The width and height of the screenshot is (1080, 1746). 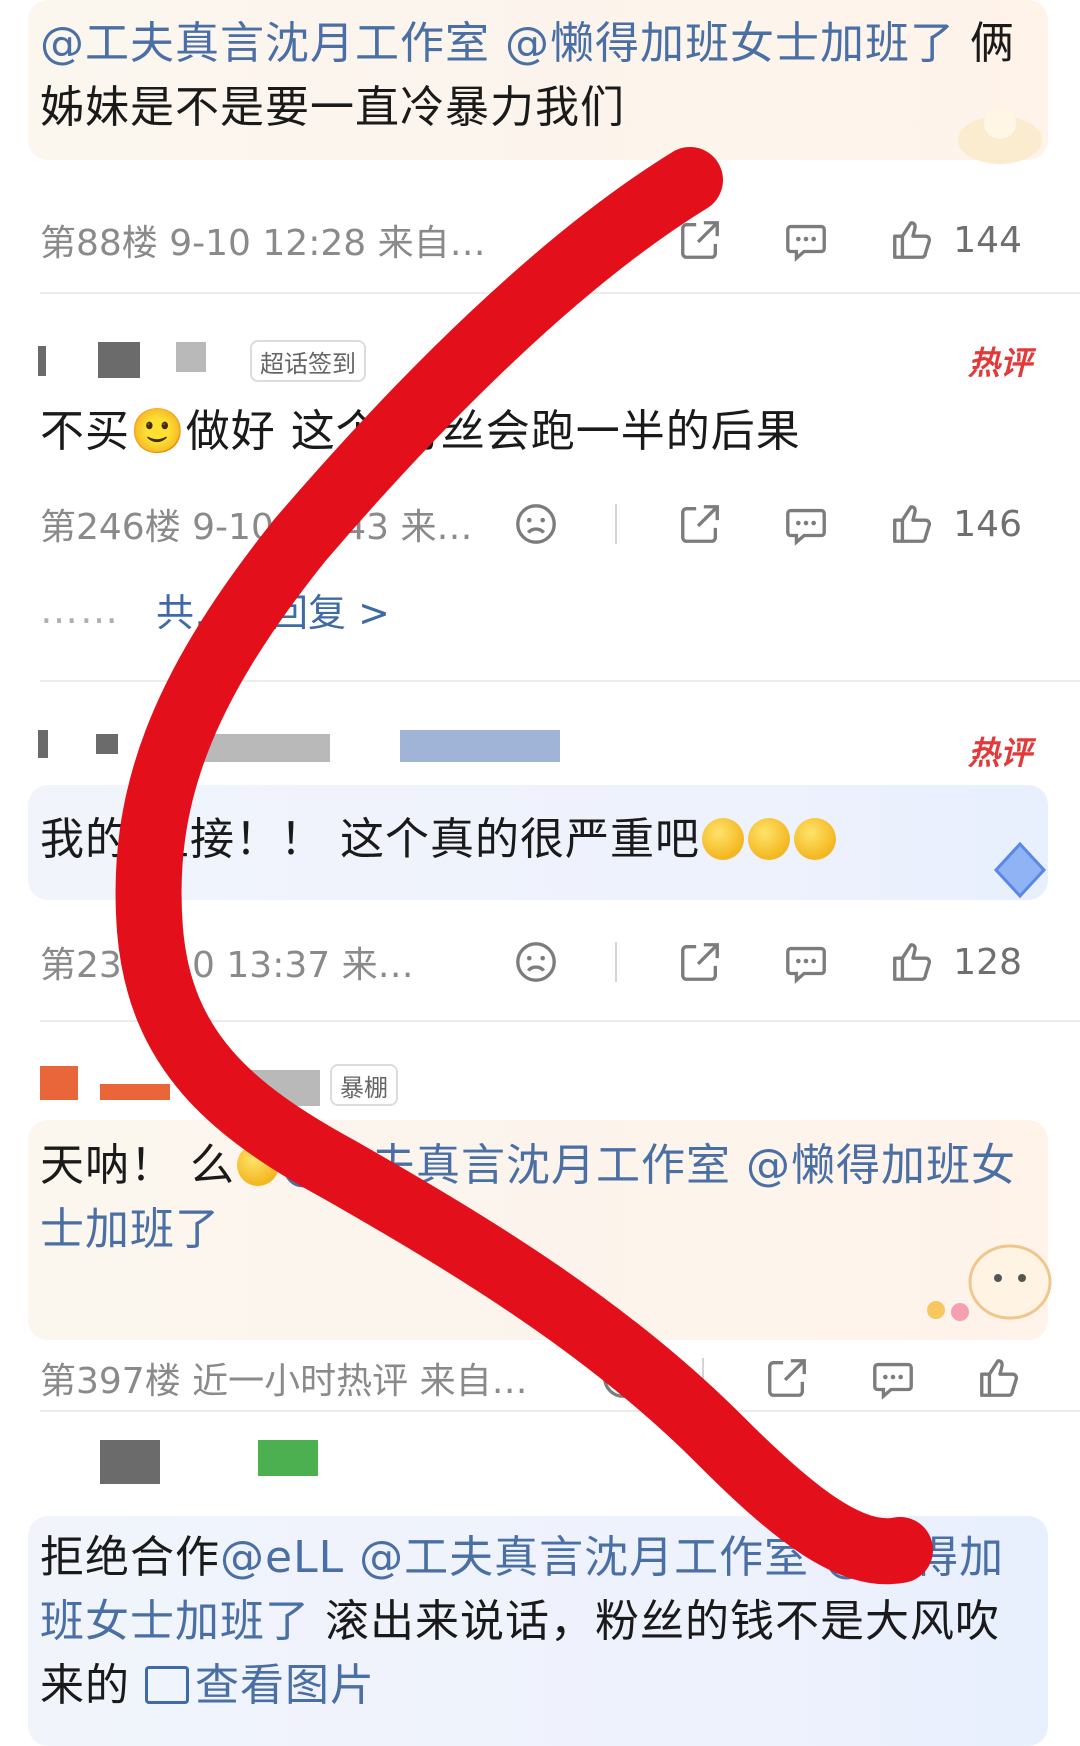 I want to click on cat-sticker-icon, so click(x=989, y=1282).